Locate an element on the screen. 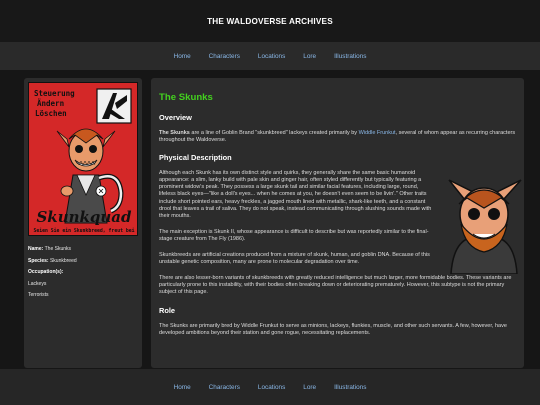 This screenshot has height=405, width=540. footer-illustrations-link: Illustrations is located at coordinates (350, 387).